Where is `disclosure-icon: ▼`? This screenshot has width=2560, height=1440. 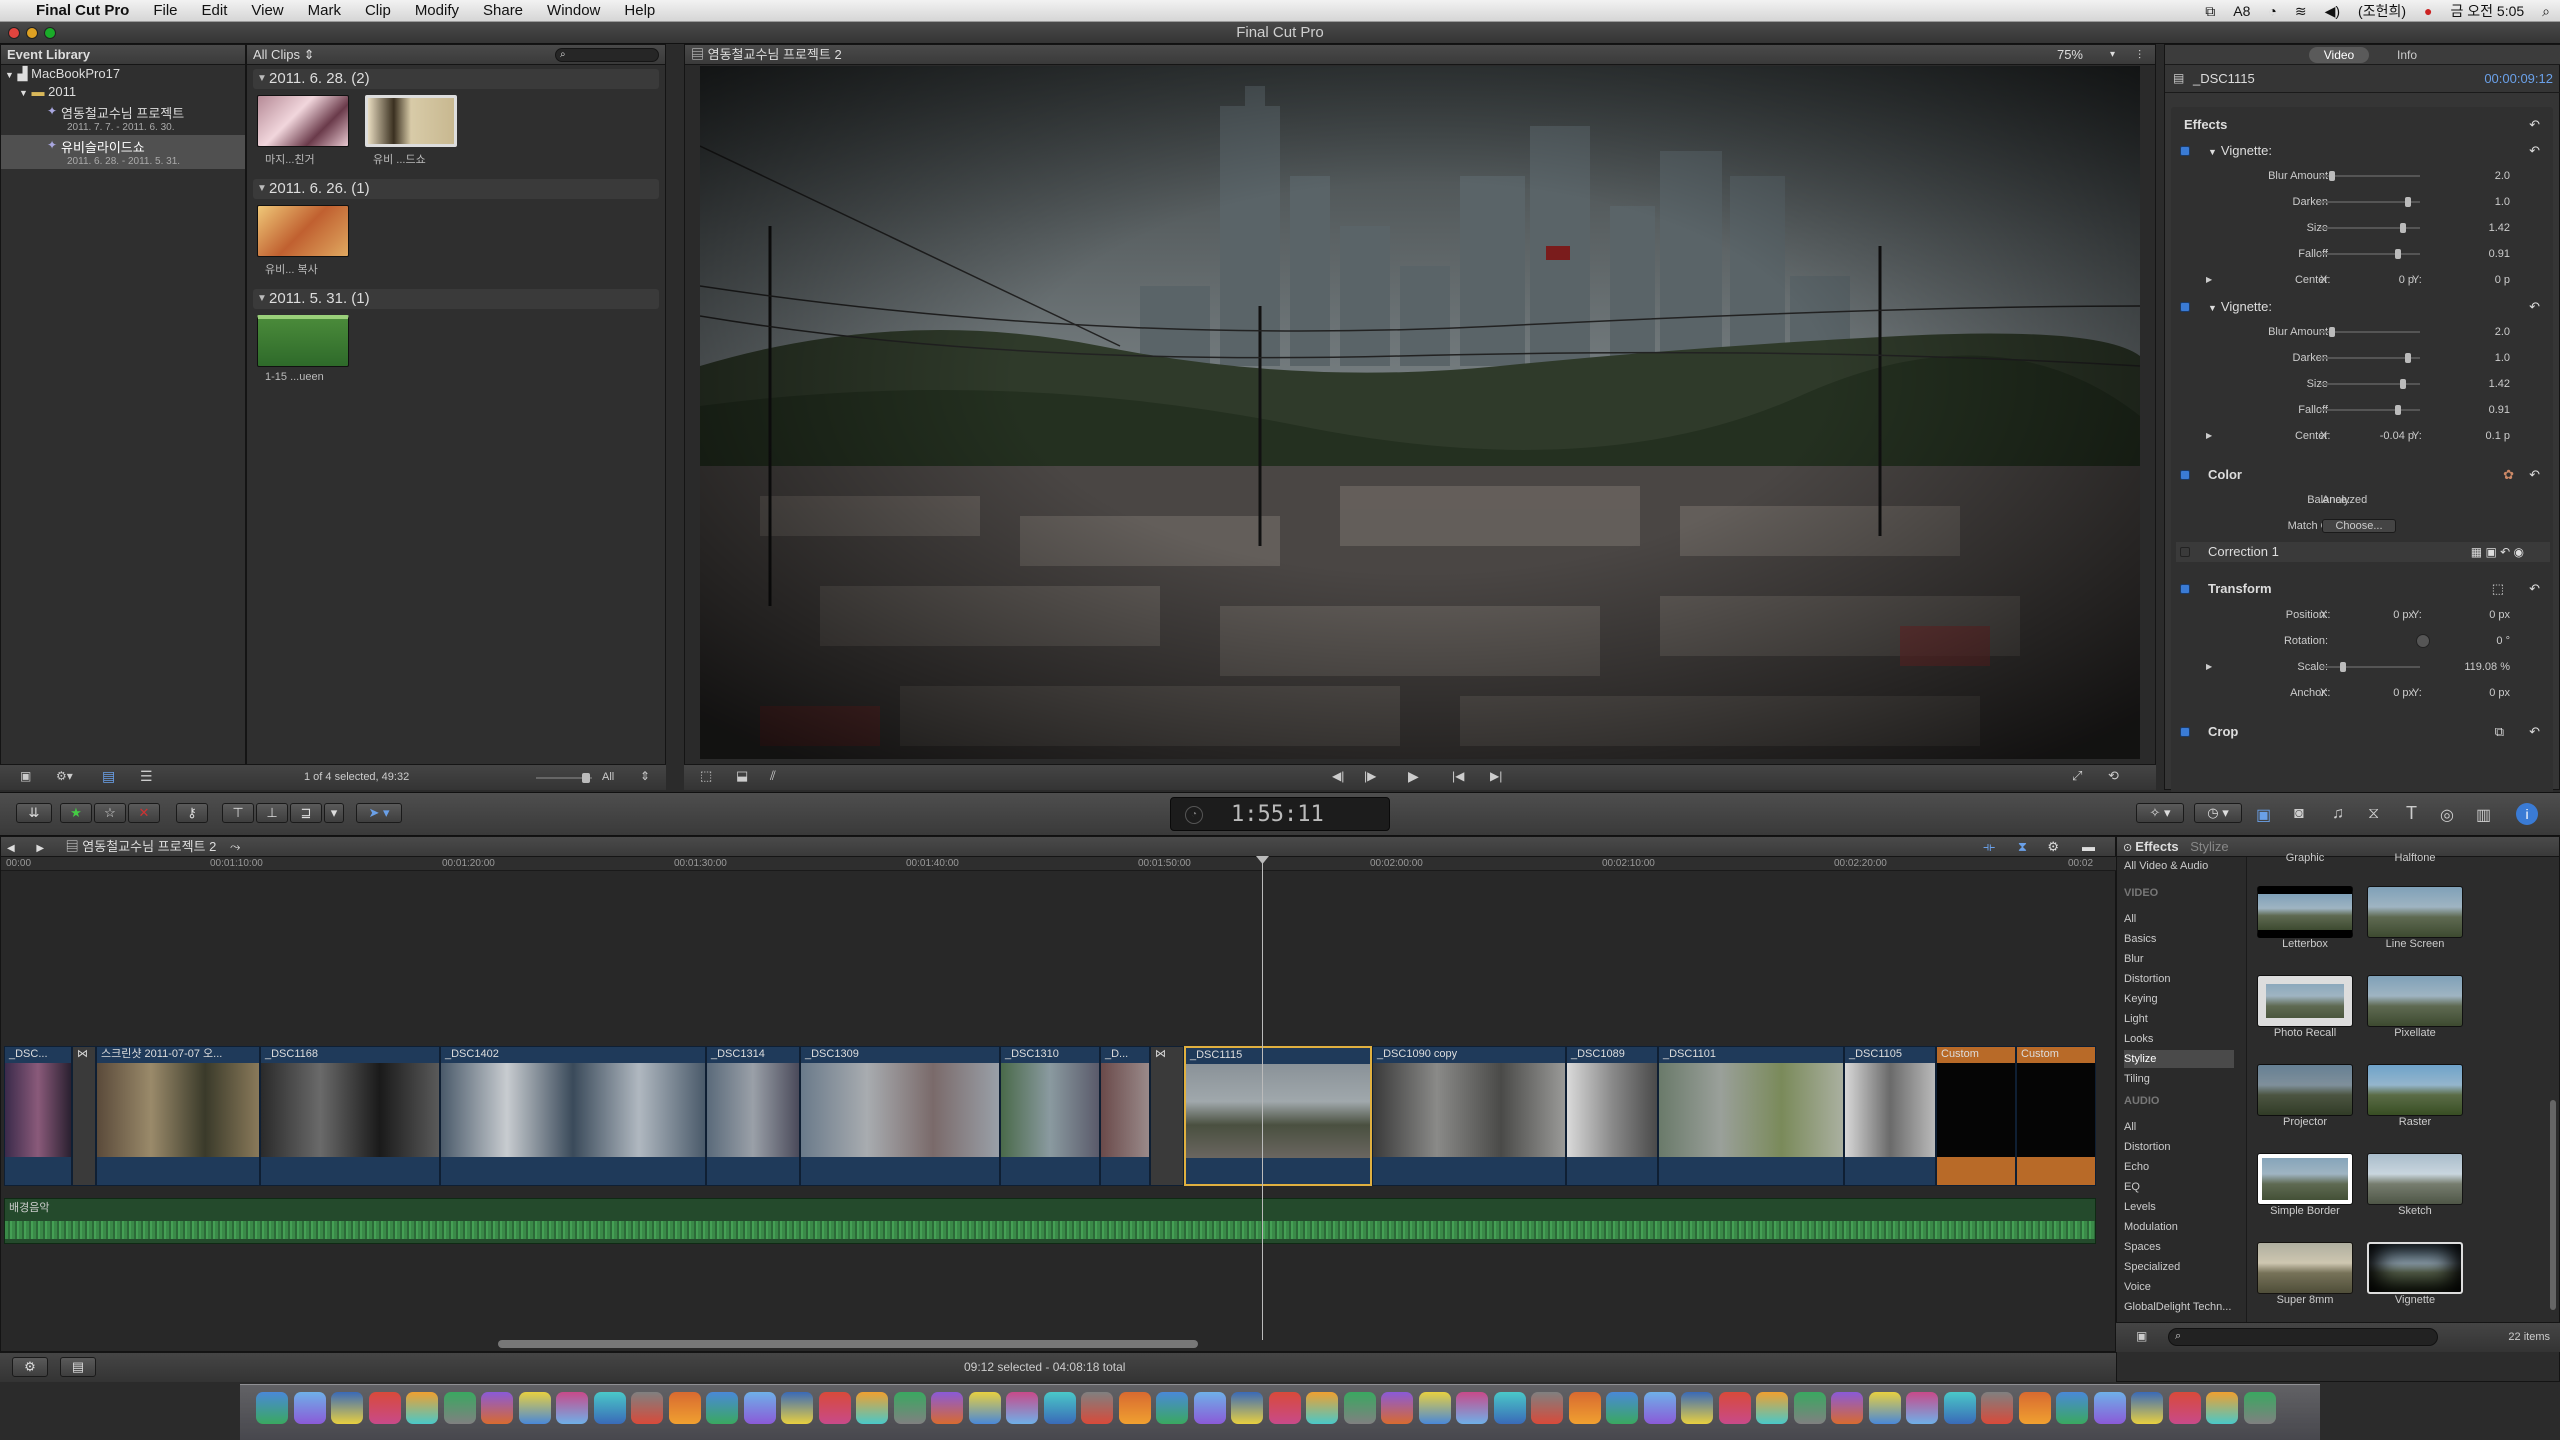 disclosure-icon: ▼ is located at coordinates (23, 93).